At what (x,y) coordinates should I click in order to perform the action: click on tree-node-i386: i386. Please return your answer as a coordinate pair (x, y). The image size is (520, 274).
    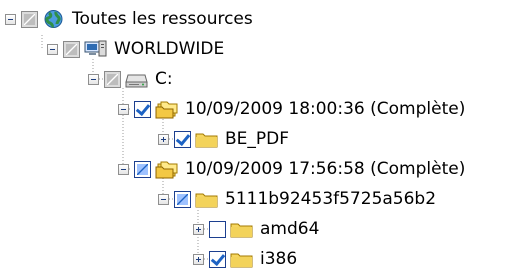
    Looking at the image, I should click on (245, 259).